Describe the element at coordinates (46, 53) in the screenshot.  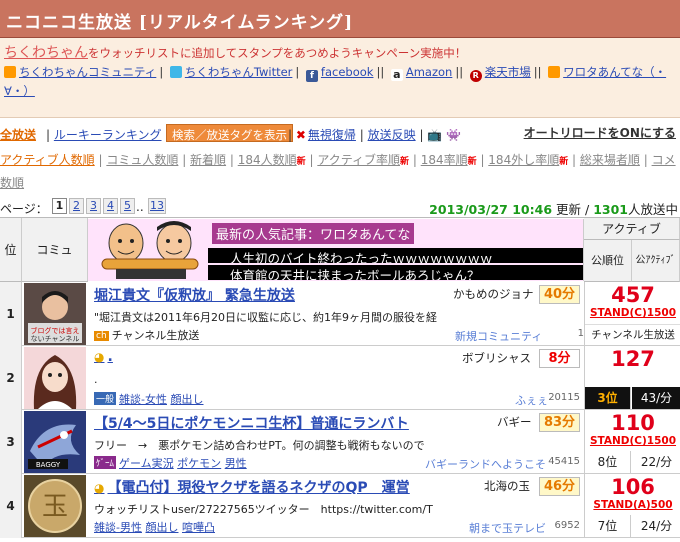
I see `campaign-name-link: ちくわちゃん` at that location.